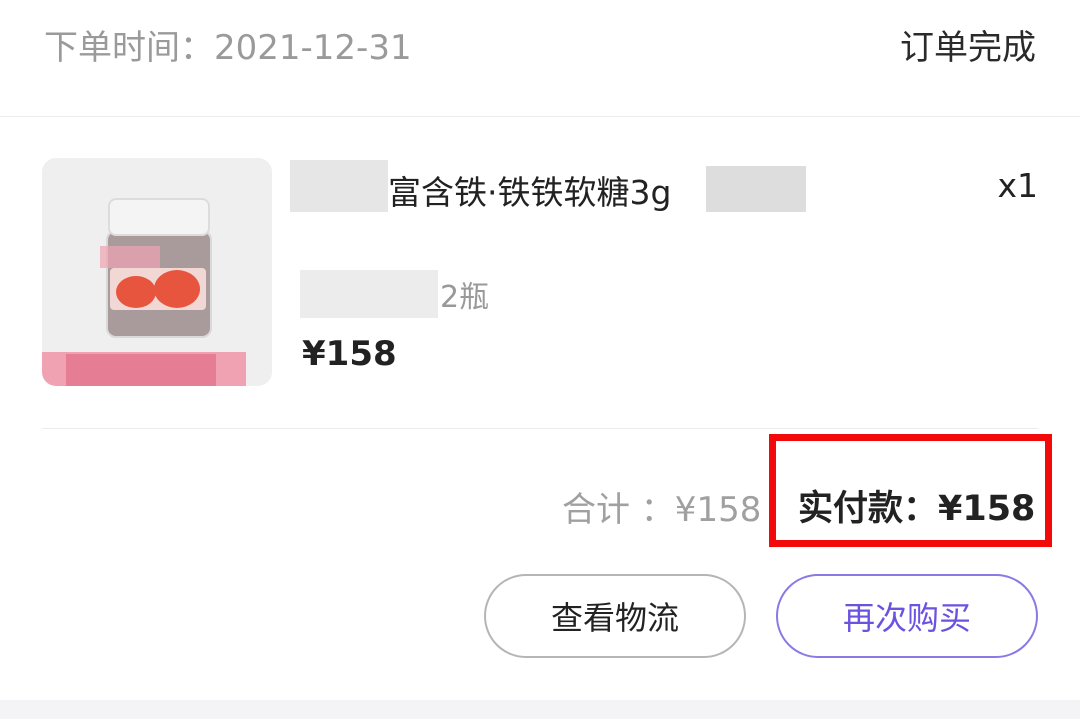  I want to click on highlight-box, so click(910, 490).